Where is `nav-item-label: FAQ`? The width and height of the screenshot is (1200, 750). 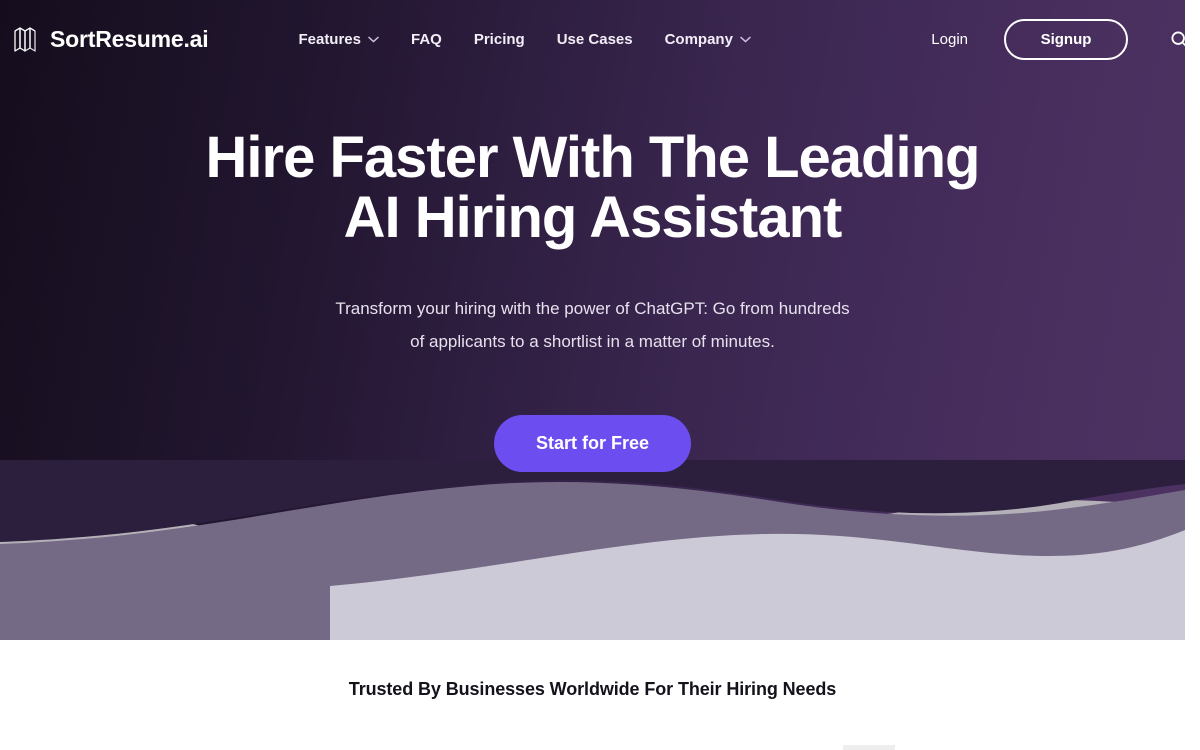
nav-item-label: FAQ is located at coordinates (426, 39).